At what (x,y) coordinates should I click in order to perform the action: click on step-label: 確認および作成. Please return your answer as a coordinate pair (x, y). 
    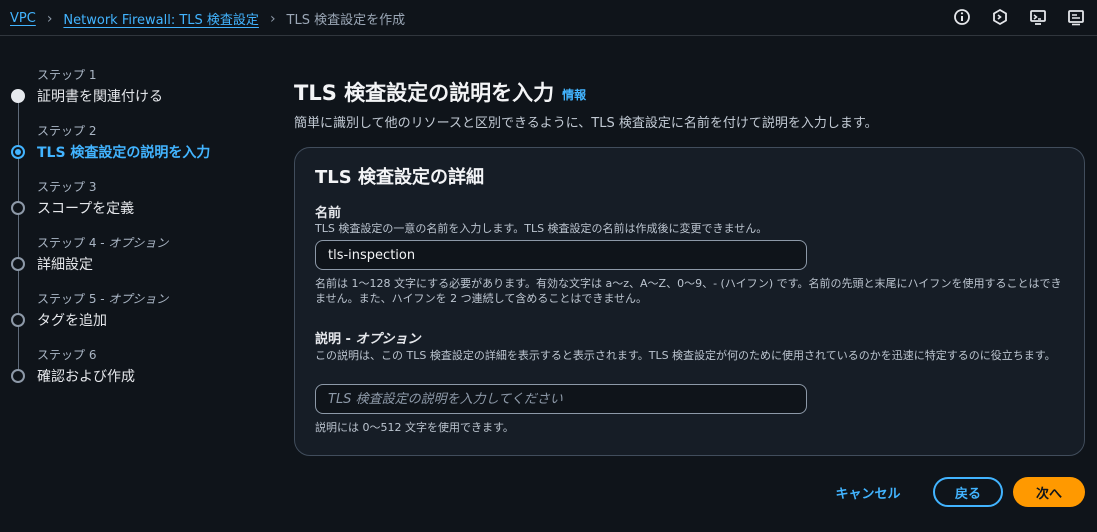
    Looking at the image, I should click on (86, 377).